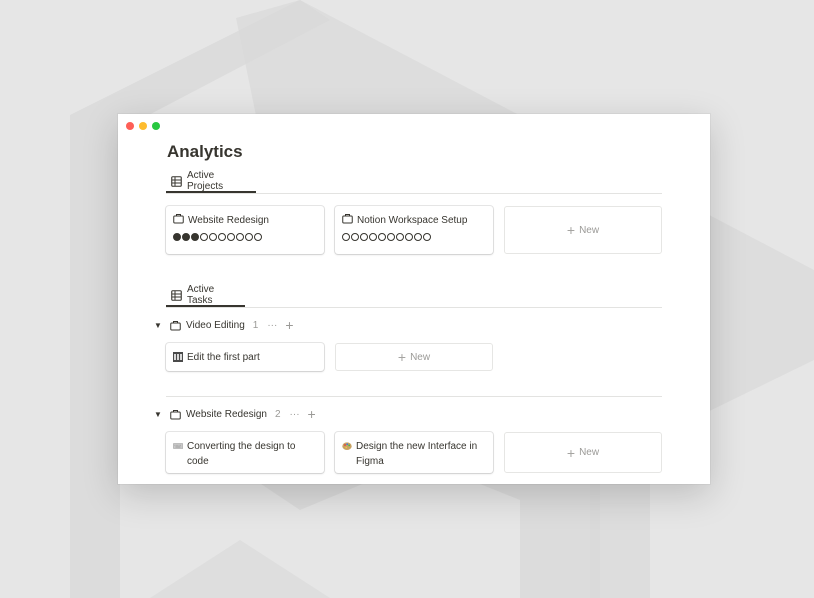  I want to click on task-card-design-interface: Design the new Interface in Figma, so click(414, 452).